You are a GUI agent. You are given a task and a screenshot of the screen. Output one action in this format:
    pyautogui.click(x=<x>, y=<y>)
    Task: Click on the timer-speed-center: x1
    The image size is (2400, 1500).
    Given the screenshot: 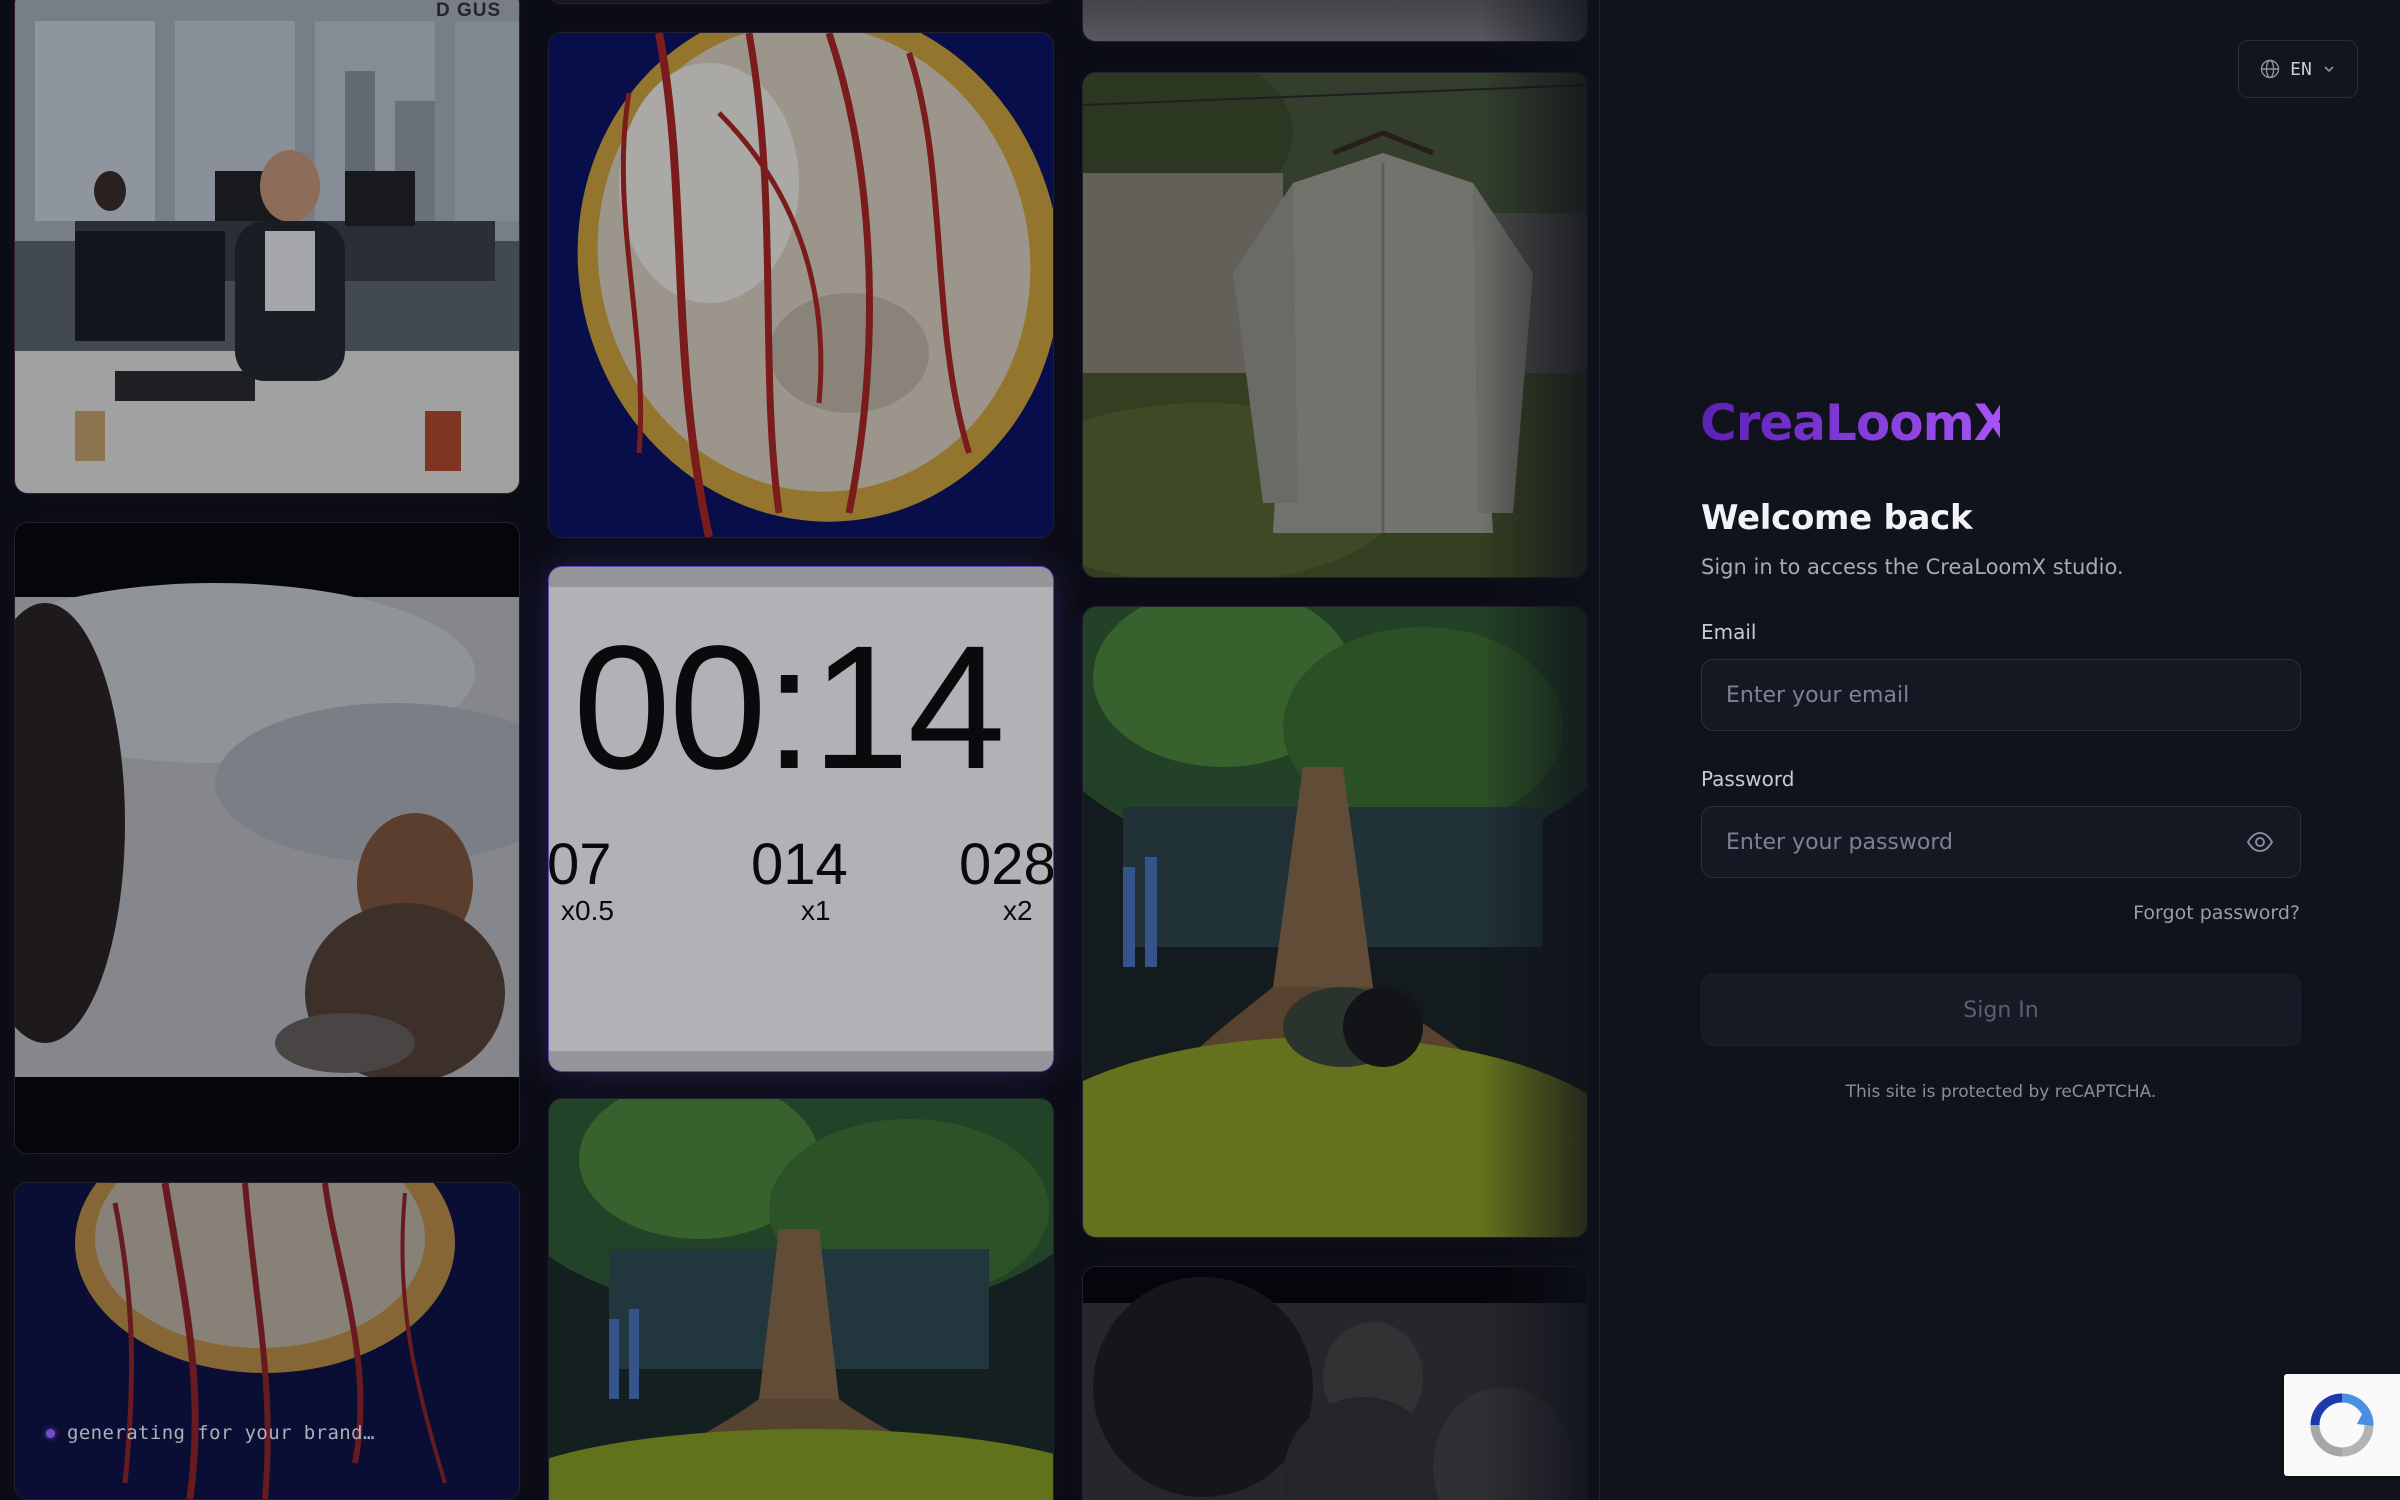 What is the action you would take?
    pyautogui.click(x=816, y=910)
    